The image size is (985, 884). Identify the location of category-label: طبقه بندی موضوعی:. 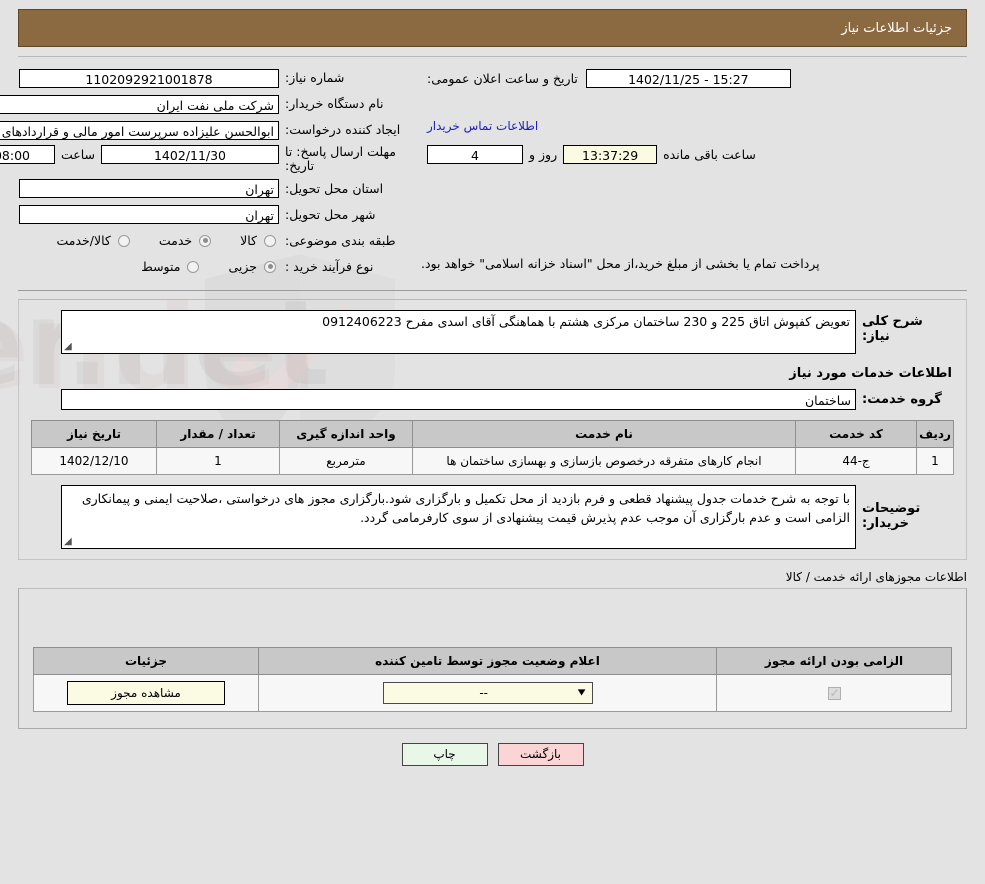
(340, 240).